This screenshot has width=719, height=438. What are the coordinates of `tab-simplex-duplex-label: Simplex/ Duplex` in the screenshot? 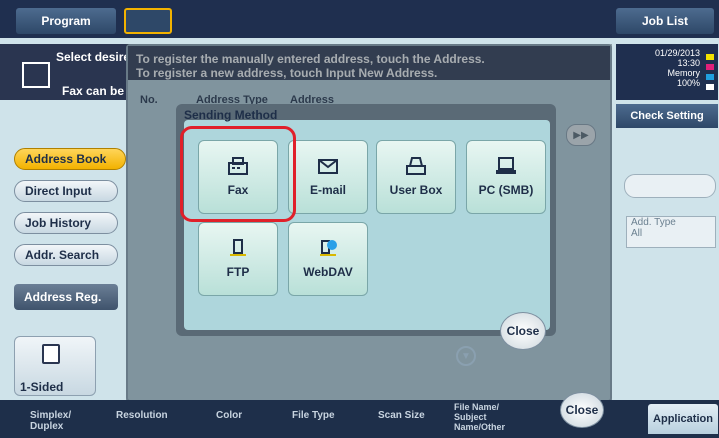 It's located at (51, 421).